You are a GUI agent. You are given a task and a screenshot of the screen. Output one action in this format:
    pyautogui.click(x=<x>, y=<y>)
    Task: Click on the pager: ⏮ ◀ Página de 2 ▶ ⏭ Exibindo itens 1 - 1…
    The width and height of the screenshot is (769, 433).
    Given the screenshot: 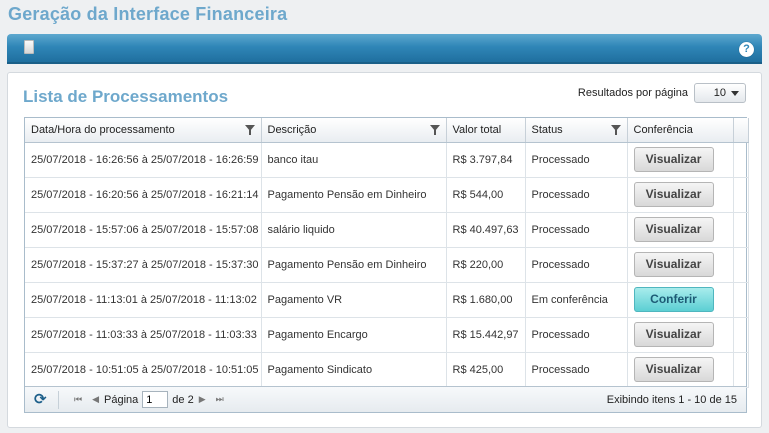 What is the action you would take?
    pyautogui.click(x=385, y=399)
    